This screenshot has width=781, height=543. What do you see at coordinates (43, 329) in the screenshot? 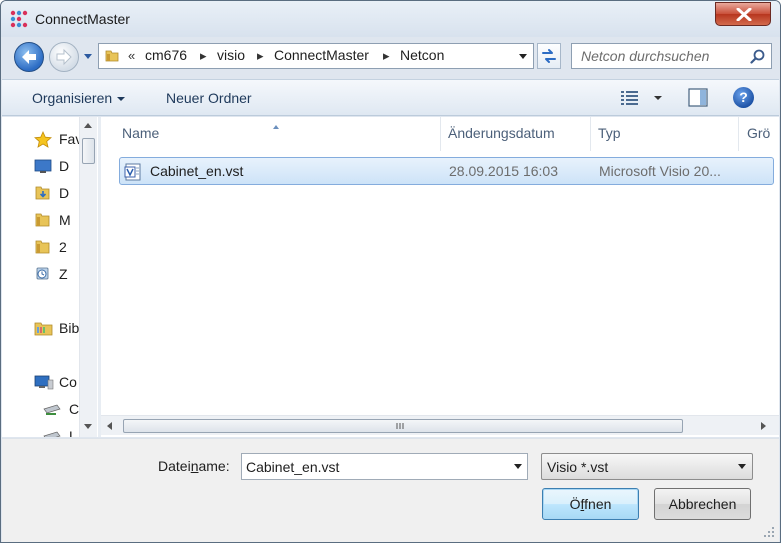
I see `libraries-icon` at bounding box center [43, 329].